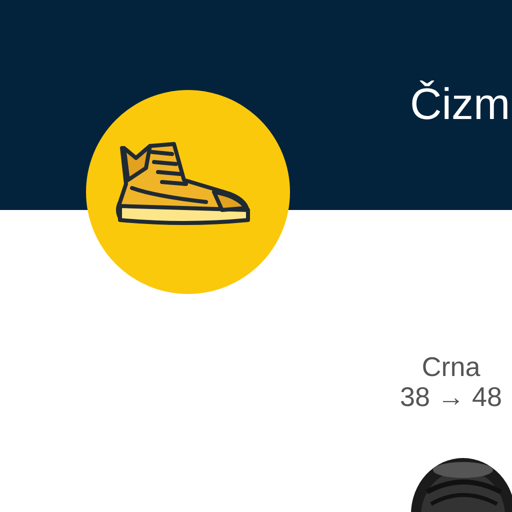 This screenshot has width=512, height=512. I want to click on size-range: 38 → 48, so click(451, 397).